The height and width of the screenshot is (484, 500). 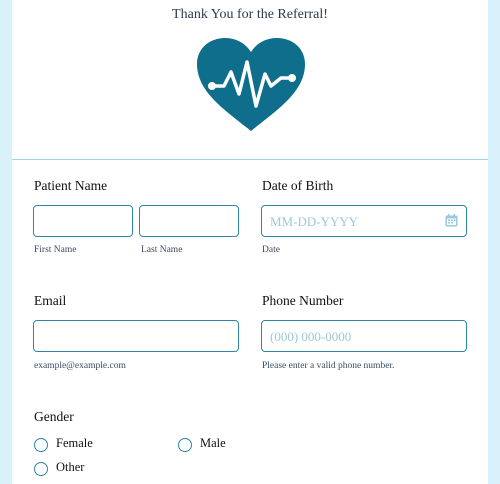 What do you see at coordinates (328, 366) in the screenshot?
I see `phone-sublabel: Please enter a valid phone number.` at bounding box center [328, 366].